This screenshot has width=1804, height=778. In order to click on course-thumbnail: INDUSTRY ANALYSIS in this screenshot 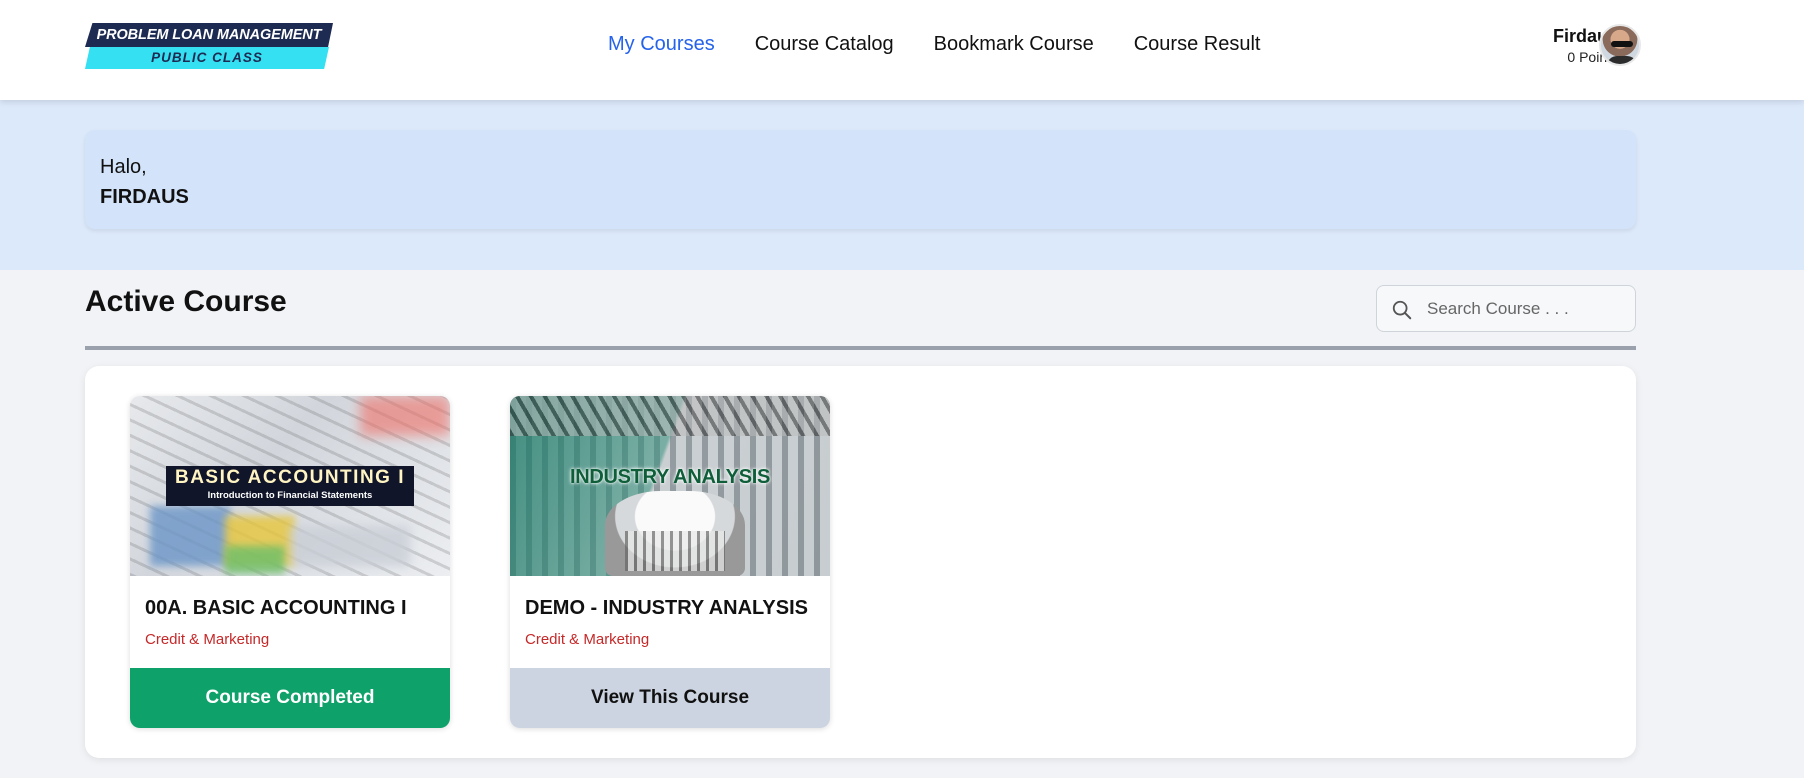, I will do `click(670, 486)`.